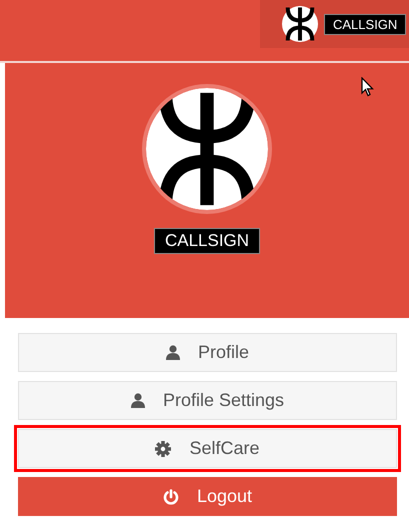 This screenshot has height=517, width=409. Describe the element at coordinates (207, 496) in the screenshot. I see `logout-button: Logout` at that location.